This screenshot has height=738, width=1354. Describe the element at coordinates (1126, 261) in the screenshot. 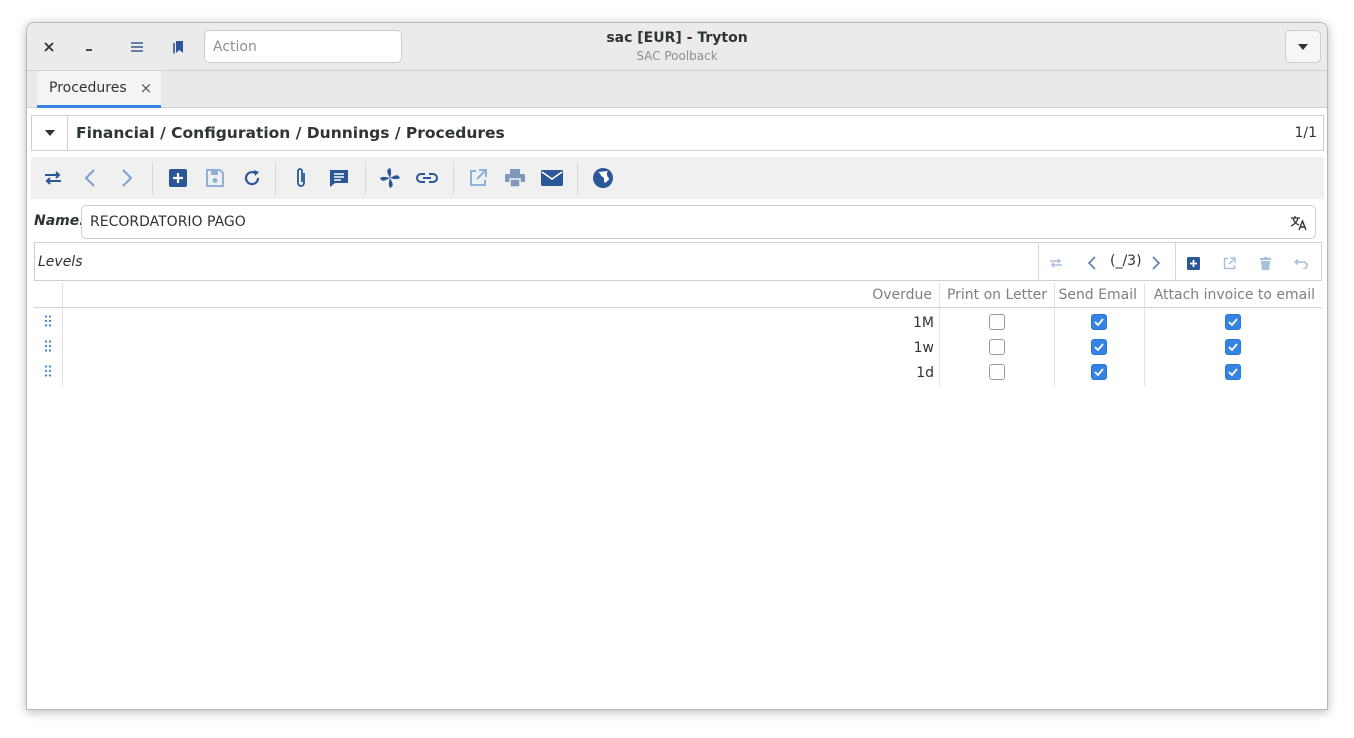

I see `levels-position: (_/3)` at that location.